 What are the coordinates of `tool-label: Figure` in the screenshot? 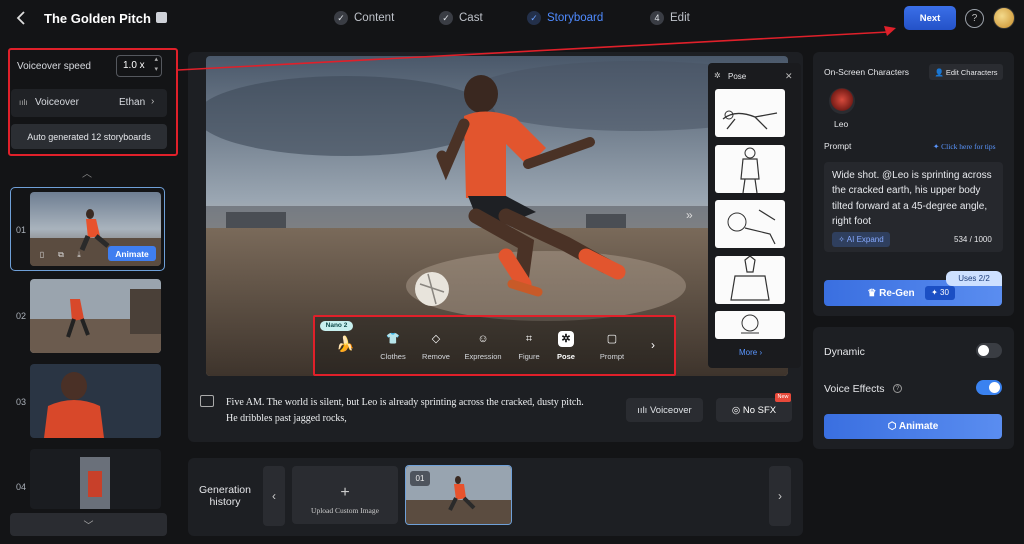 It's located at (529, 356).